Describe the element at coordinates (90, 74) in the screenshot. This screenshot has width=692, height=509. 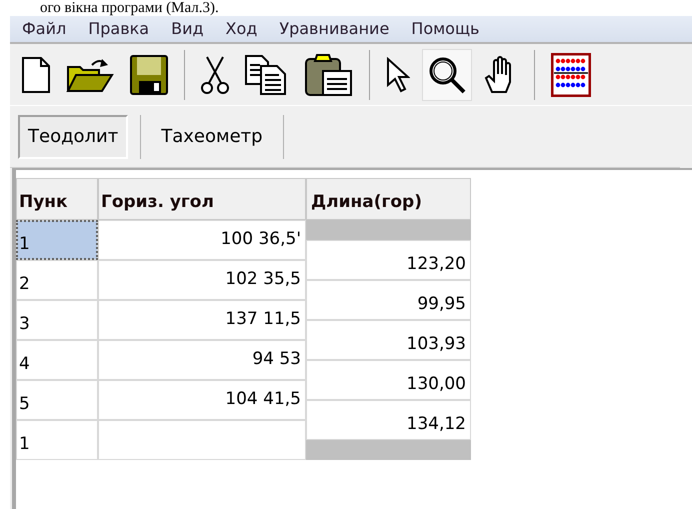
I see `folder-icon` at that location.